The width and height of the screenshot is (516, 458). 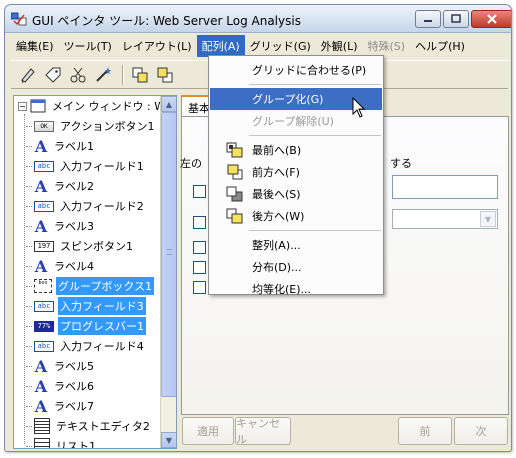 I want to click on scroll-thumb, so click(x=168, y=254).